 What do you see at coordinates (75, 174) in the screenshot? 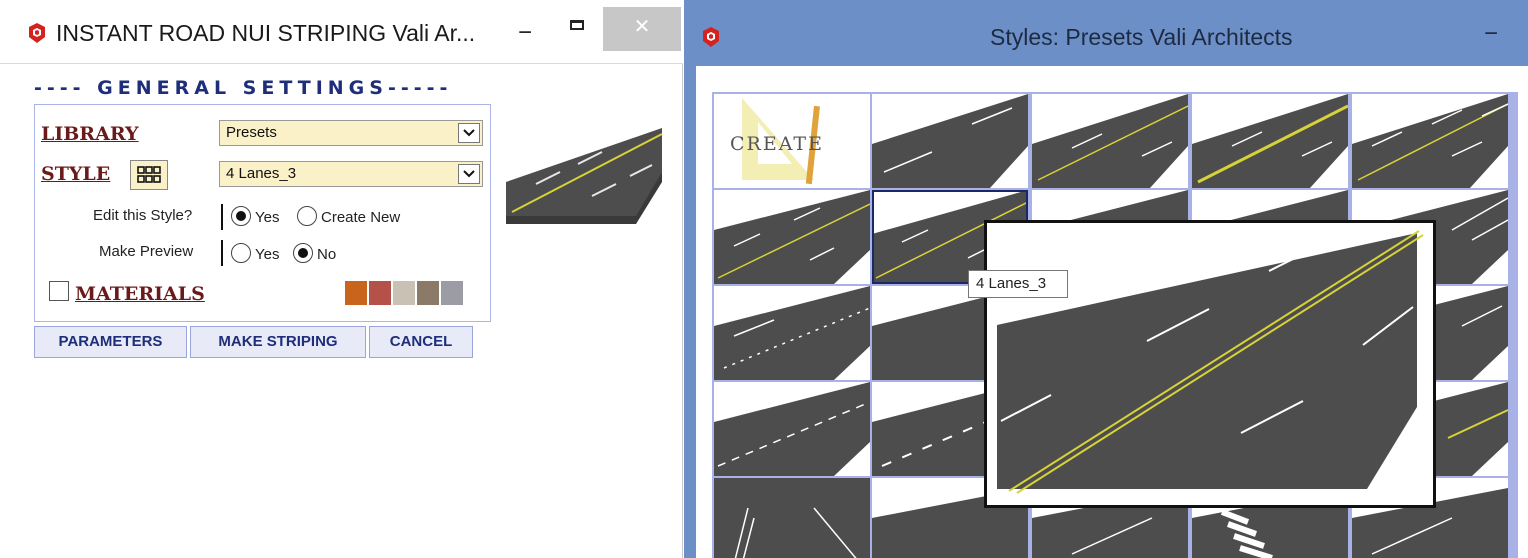
I see `style-label: STYLE` at bounding box center [75, 174].